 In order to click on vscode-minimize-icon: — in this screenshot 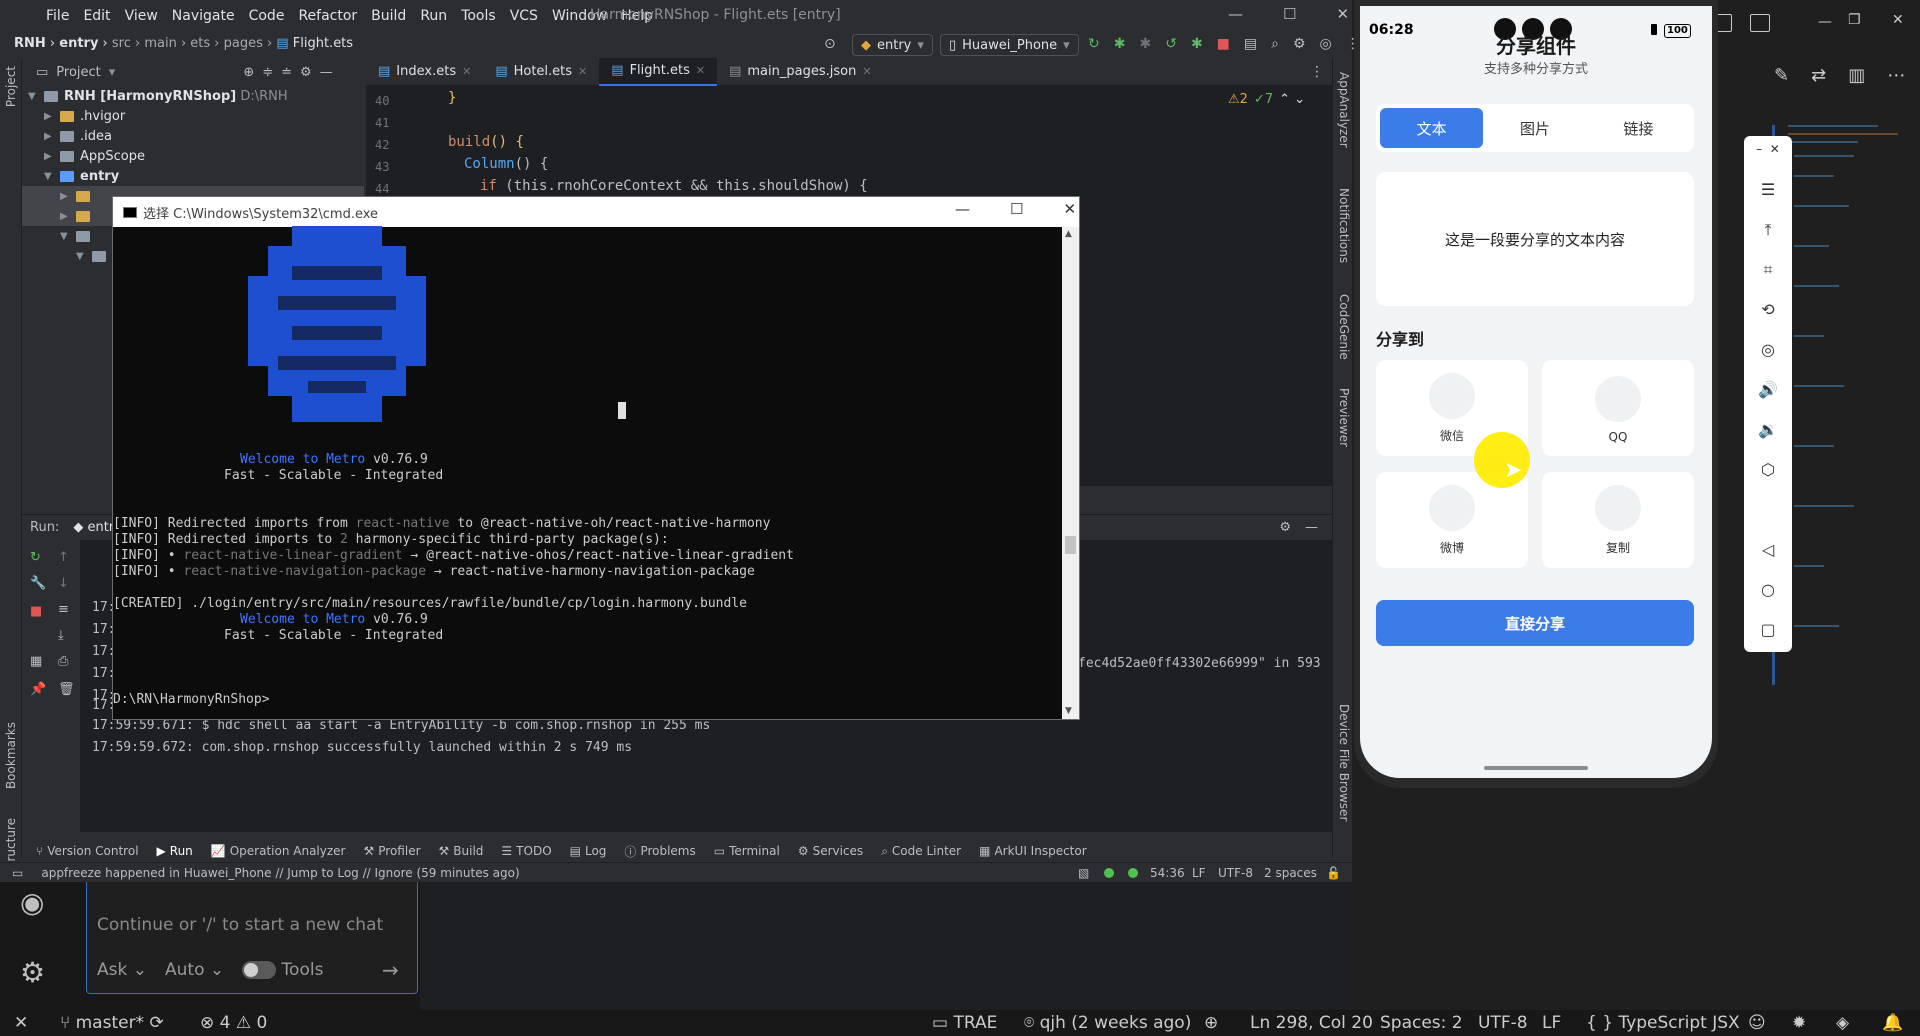, I will do `click(1825, 22)`.